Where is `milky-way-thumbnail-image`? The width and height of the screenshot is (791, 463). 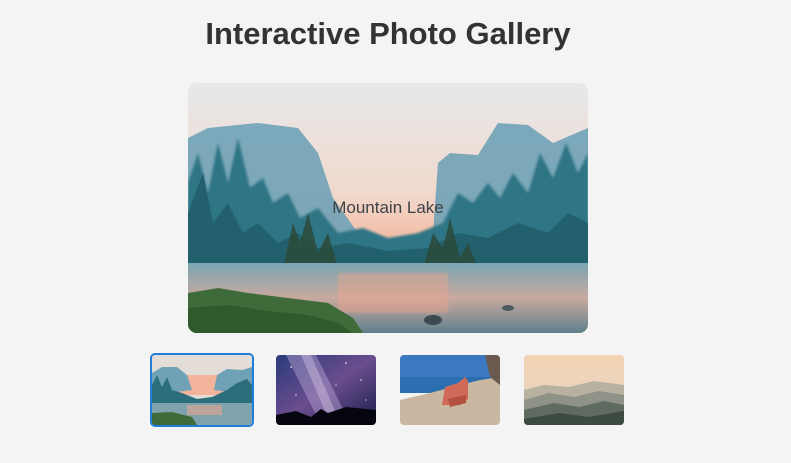
milky-way-thumbnail-image is located at coordinates (326, 390).